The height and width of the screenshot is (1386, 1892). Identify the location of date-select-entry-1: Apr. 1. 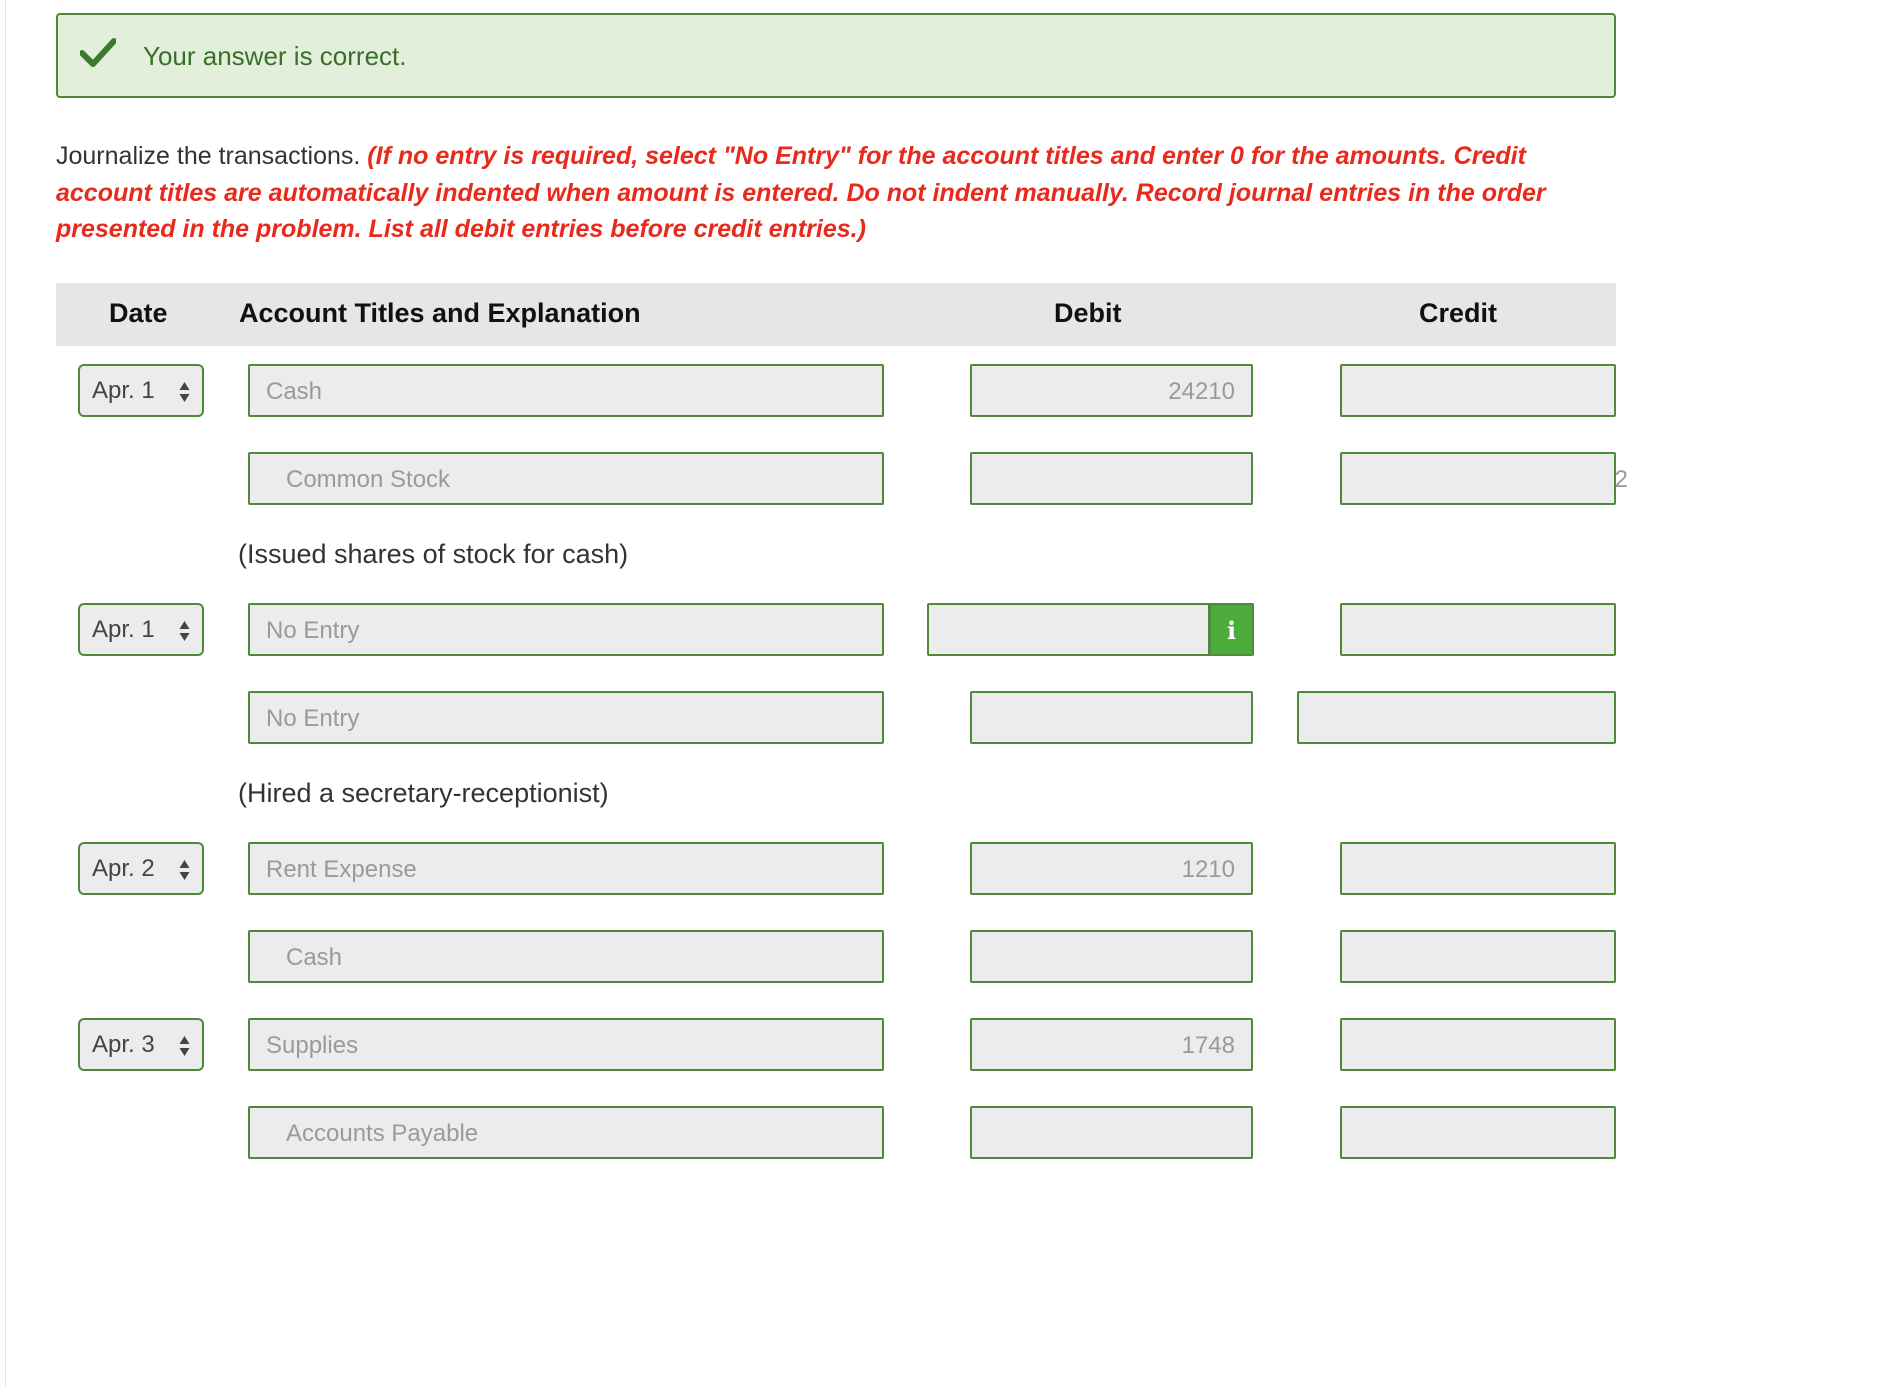
(141, 390).